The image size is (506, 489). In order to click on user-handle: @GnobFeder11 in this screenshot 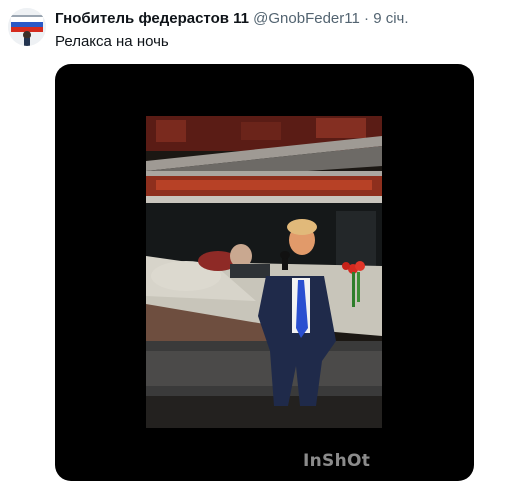, I will do `click(306, 18)`.